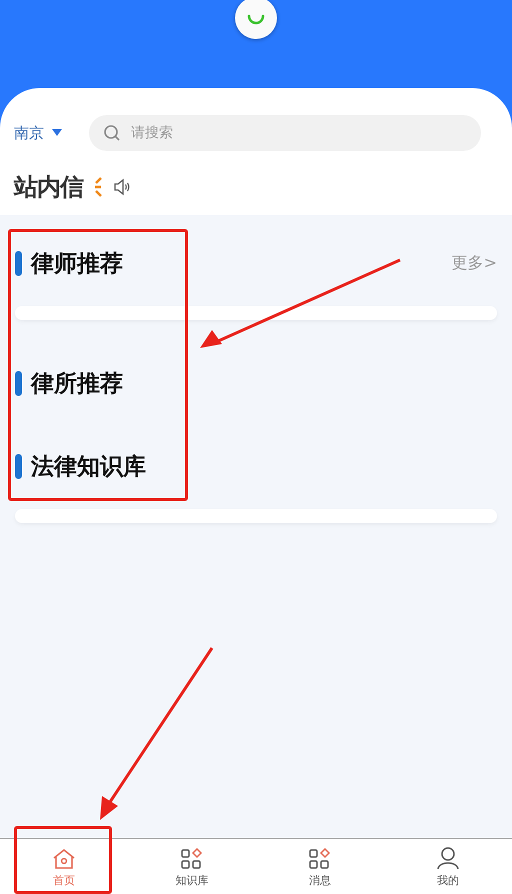 The width and height of the screenshot is (512, 894). I want to click on user-icon, so click(448, 858).